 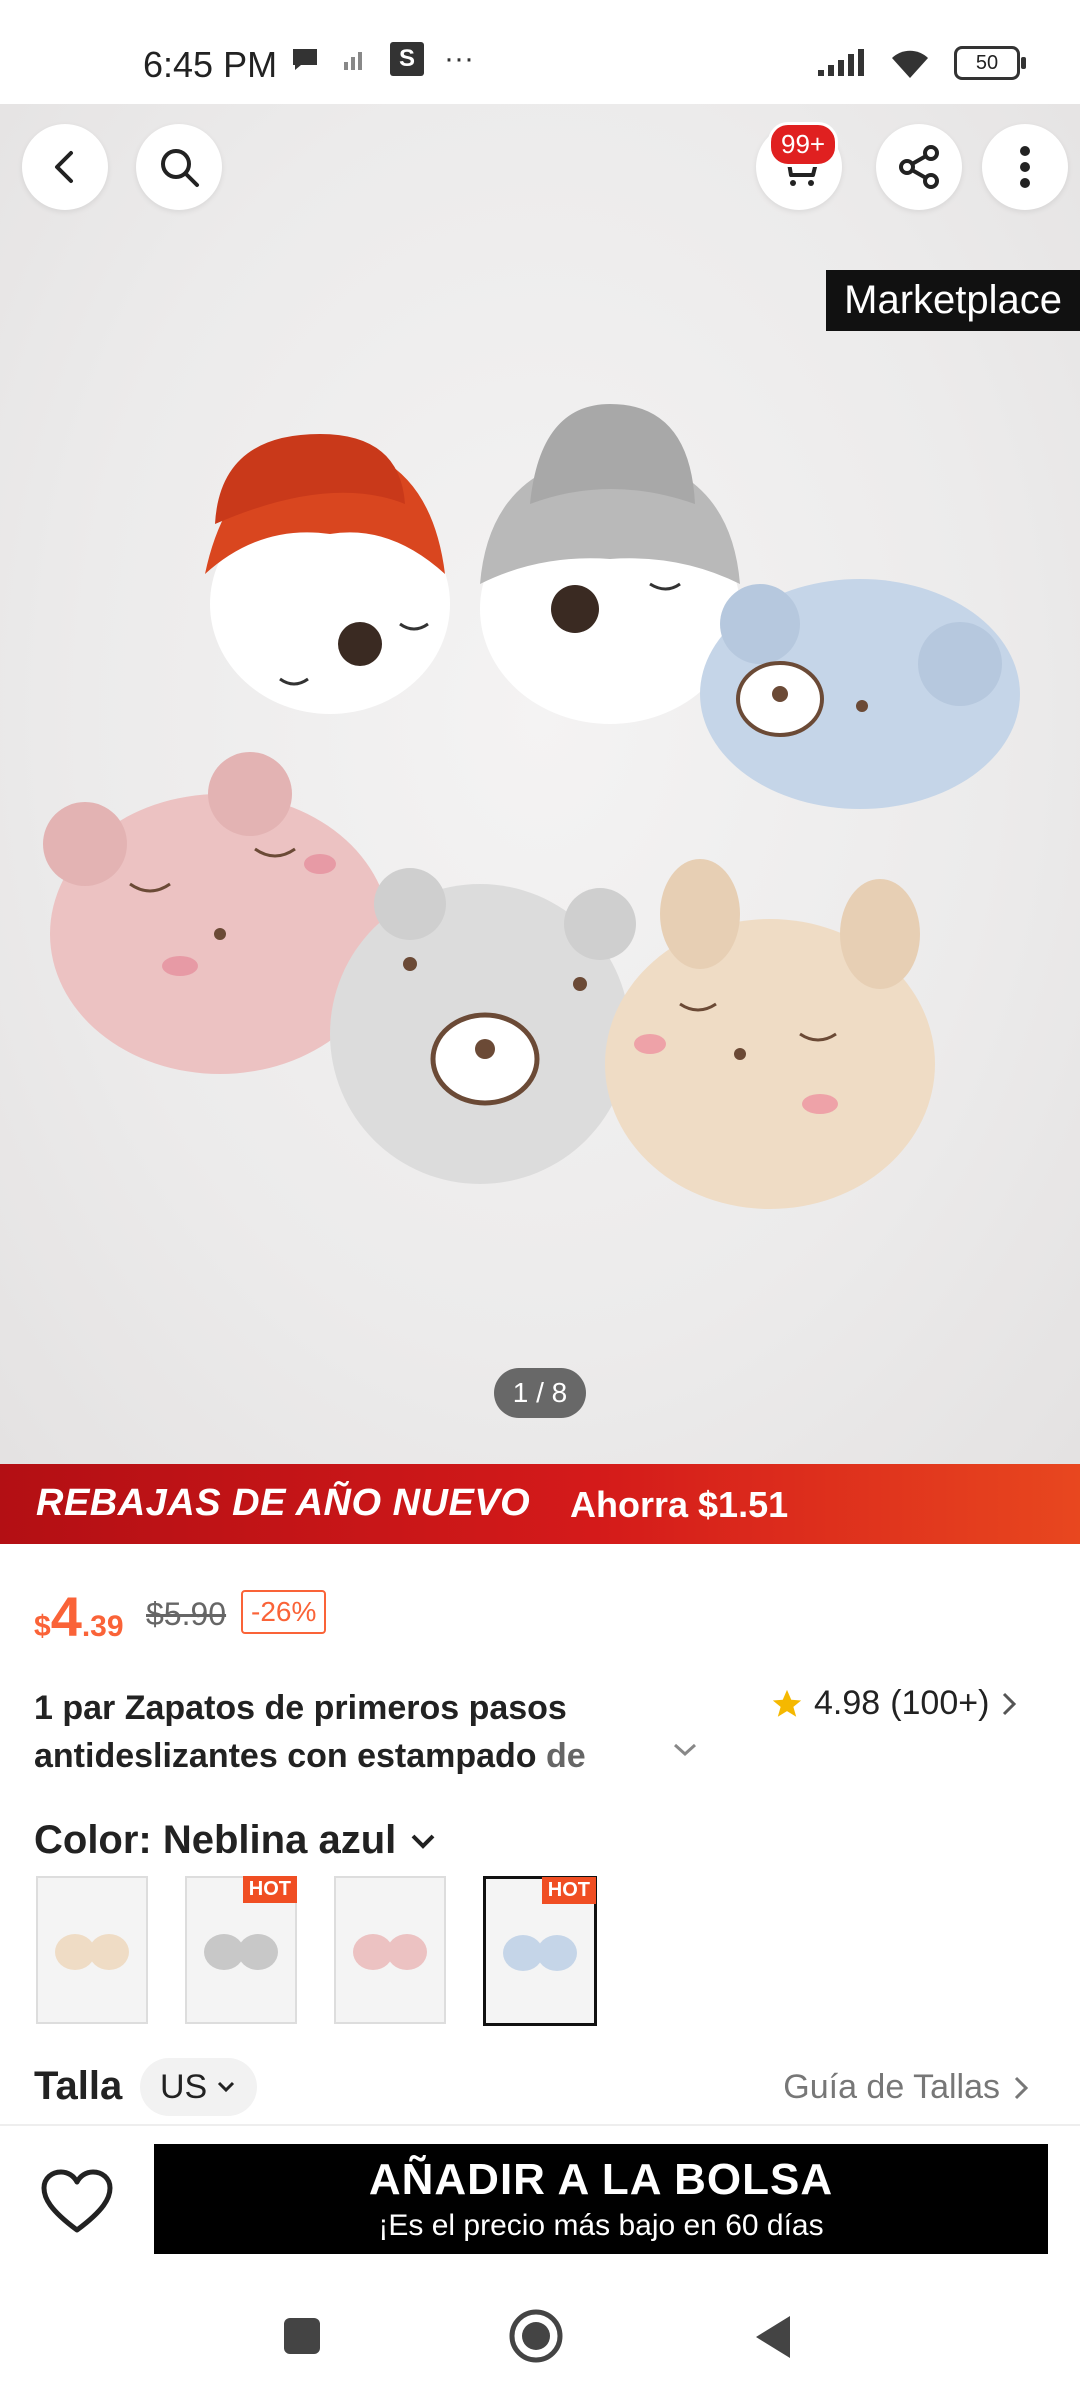 I want to click on battery-icon: 50, so click(x=990, y=63).